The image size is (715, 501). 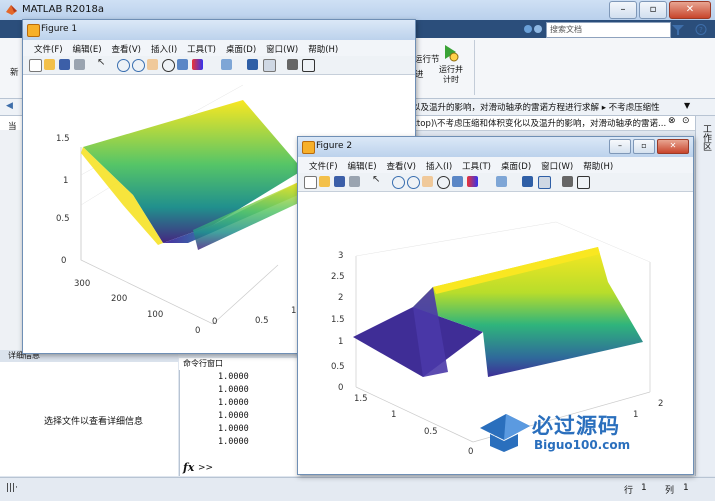 What do you see at coordinates (340, 388) in the screenshot?
I see `f2-z-tick: 0` at bounding box center [340, 388].